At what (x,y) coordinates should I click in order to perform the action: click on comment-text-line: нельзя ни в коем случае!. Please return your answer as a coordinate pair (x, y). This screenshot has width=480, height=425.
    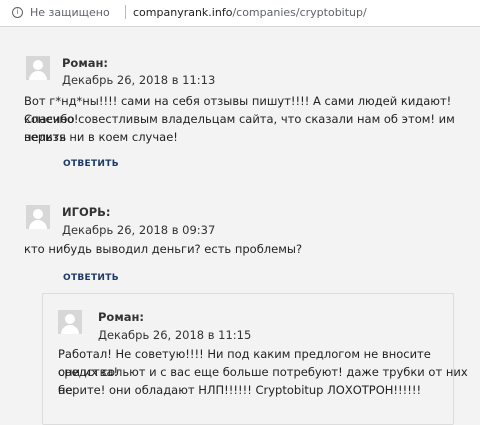
    Looking at the image, I should click on (101, 137).